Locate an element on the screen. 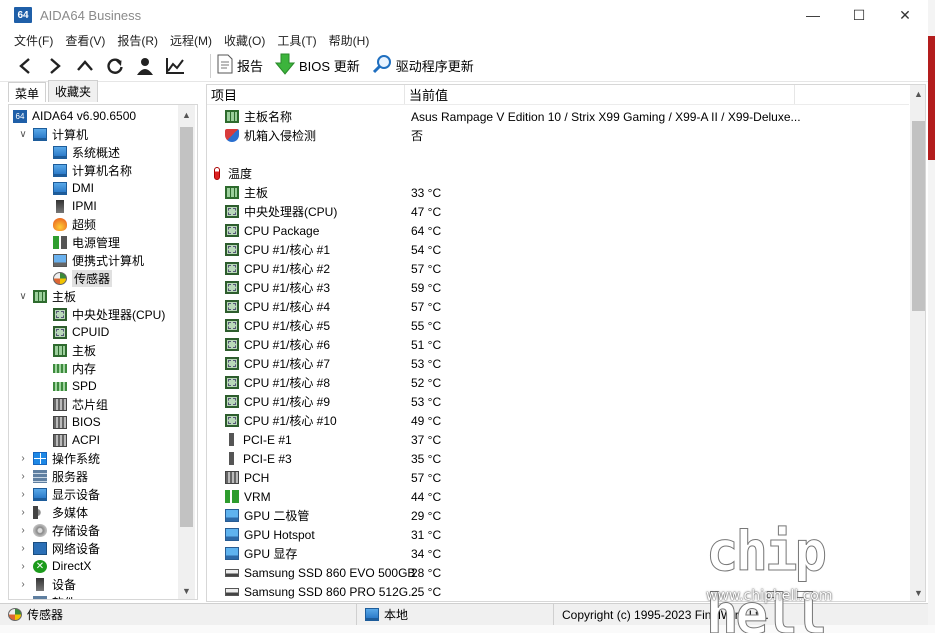 This screenshot has width=935, height=633. tree-item-bios: BIOS is located at coordinates (77, 422).